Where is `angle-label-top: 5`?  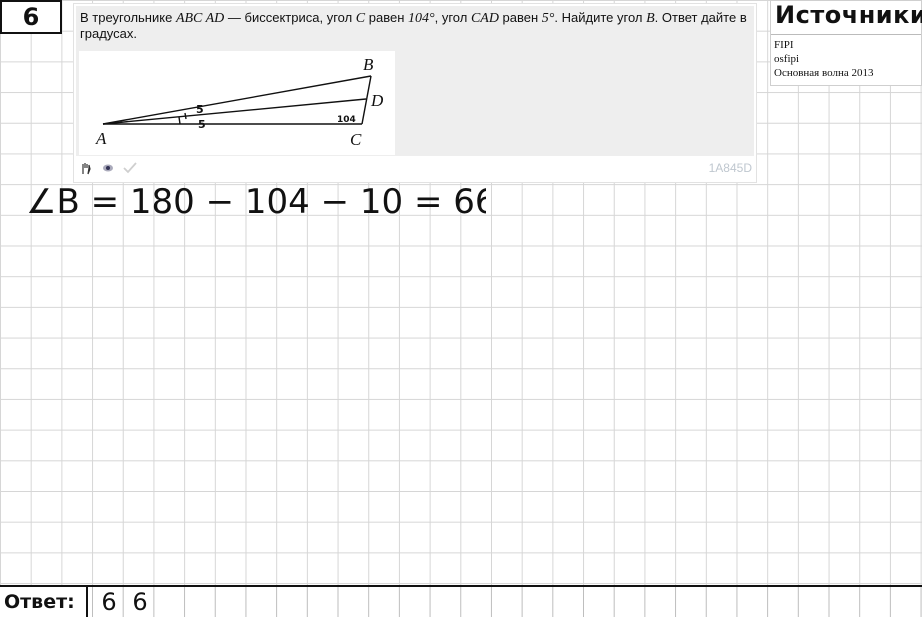 angle-label-top: 5 is located at coordinates (200, 109).